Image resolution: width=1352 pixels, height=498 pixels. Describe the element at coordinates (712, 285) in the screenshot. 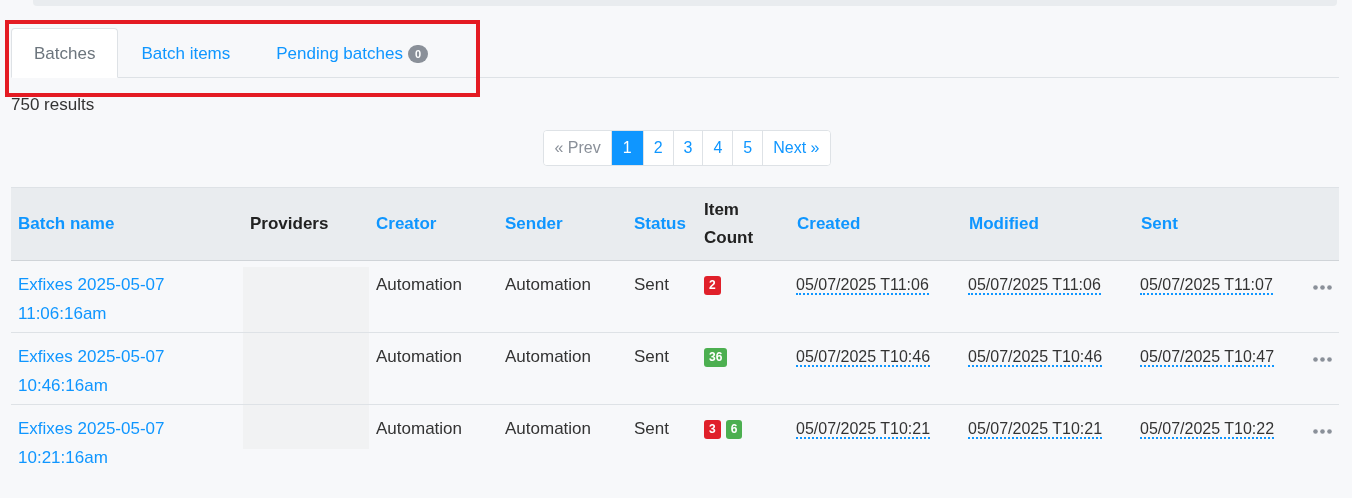

I see `count-badge: 2` at that location.